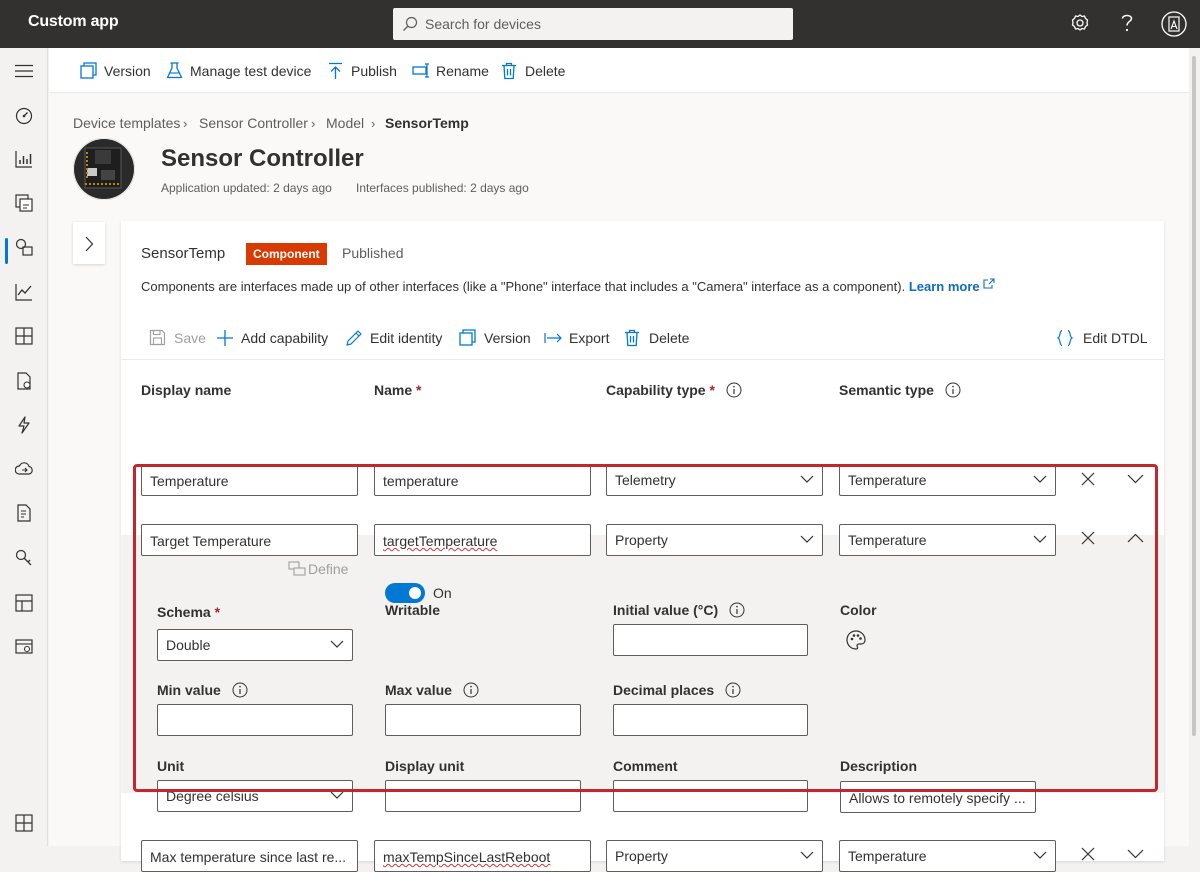  I want to click on top-bar: Custom app Search for devices, so click(600, 24).